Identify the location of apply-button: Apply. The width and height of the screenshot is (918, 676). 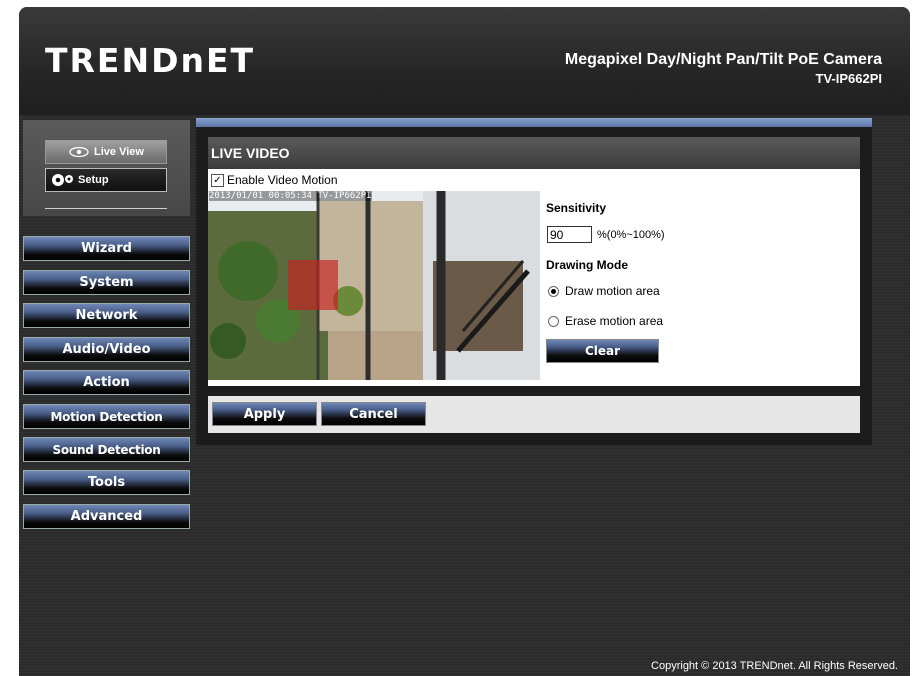
(264, 414).